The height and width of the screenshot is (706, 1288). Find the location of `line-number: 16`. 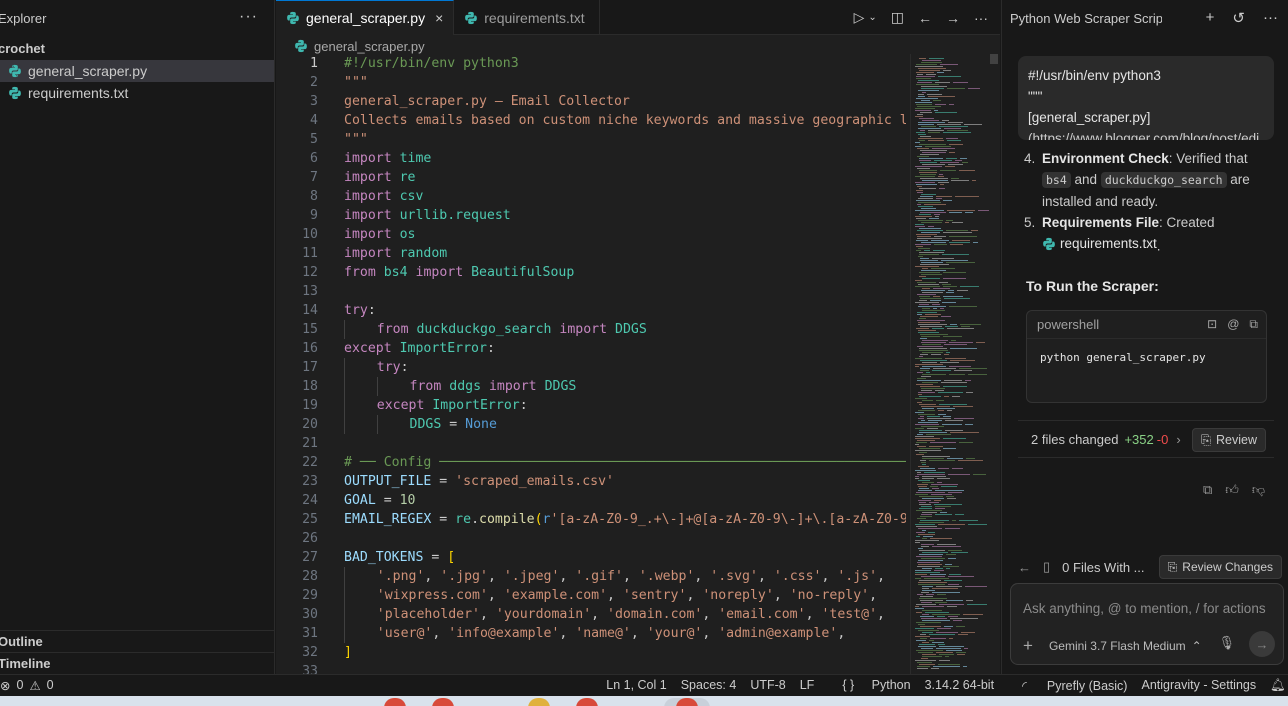

line-number: 16 is located at coordinates (310, 348).